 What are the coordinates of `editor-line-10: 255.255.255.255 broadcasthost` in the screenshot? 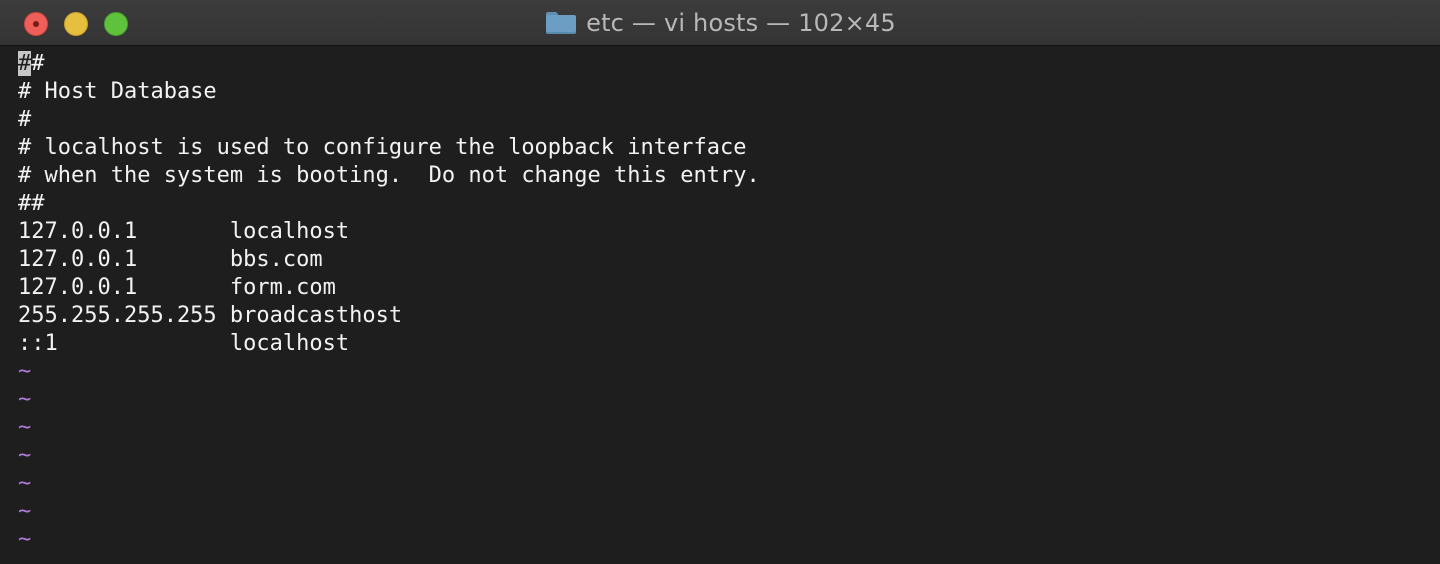 It's located at (210, 315).